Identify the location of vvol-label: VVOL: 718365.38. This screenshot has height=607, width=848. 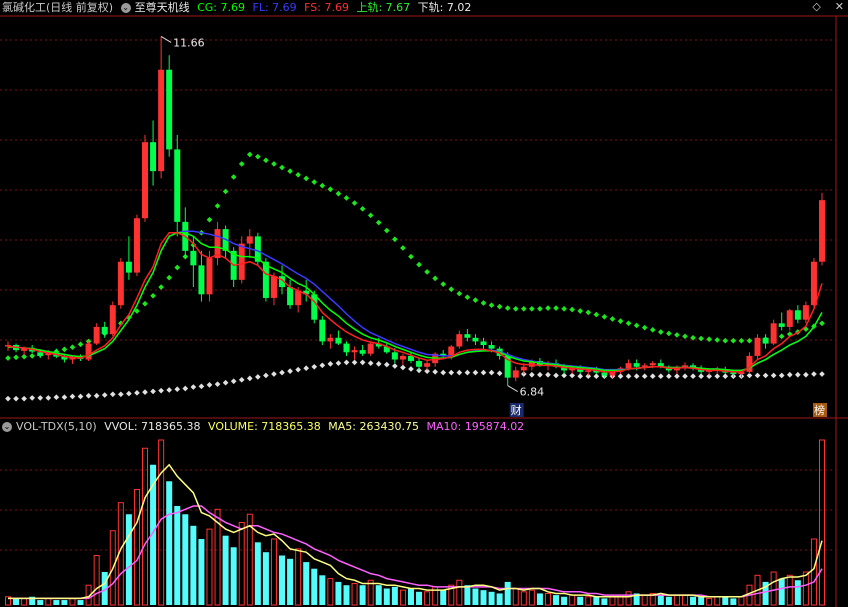
(152, 426).